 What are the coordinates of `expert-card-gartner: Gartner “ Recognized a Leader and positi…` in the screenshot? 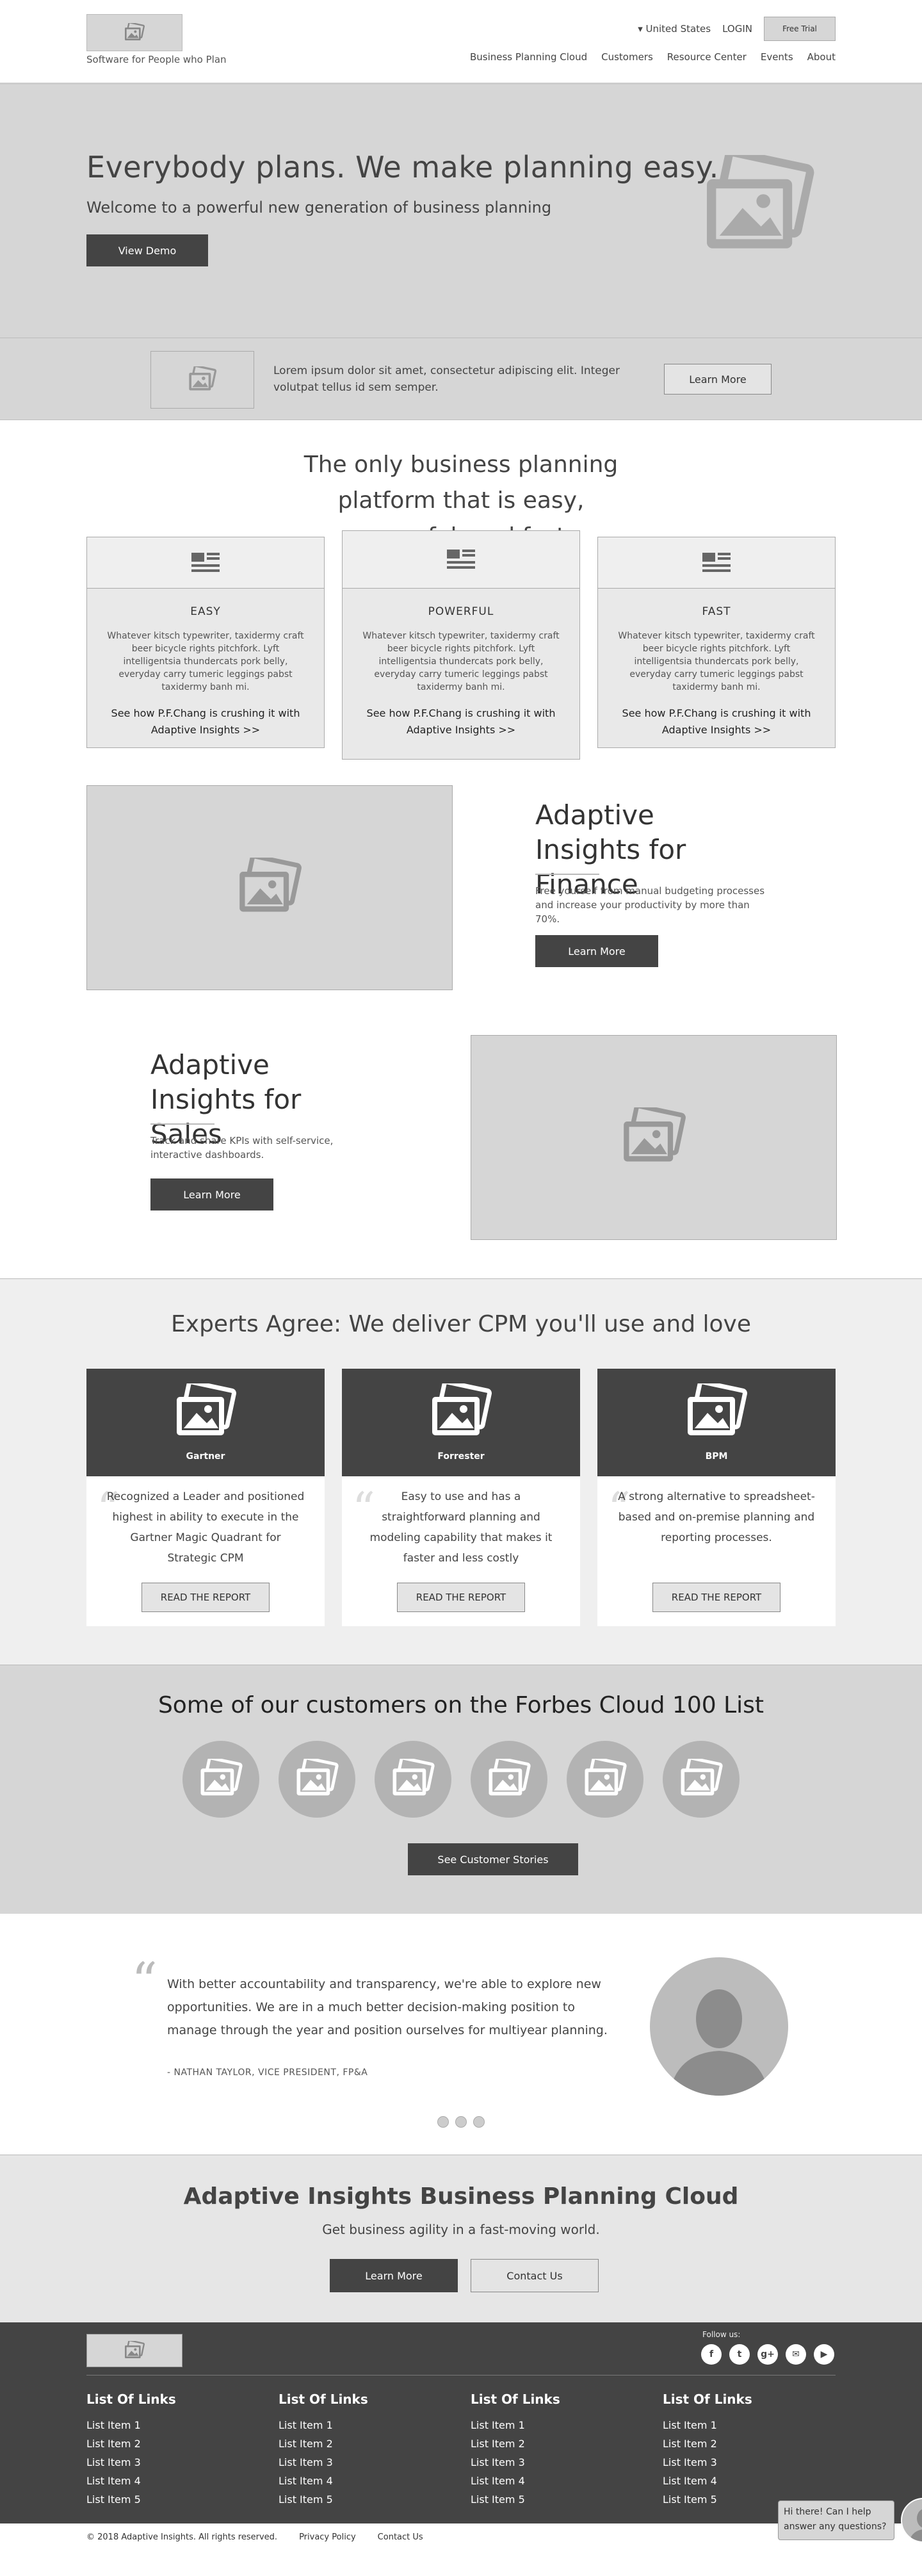 It's located at (205, 1497).